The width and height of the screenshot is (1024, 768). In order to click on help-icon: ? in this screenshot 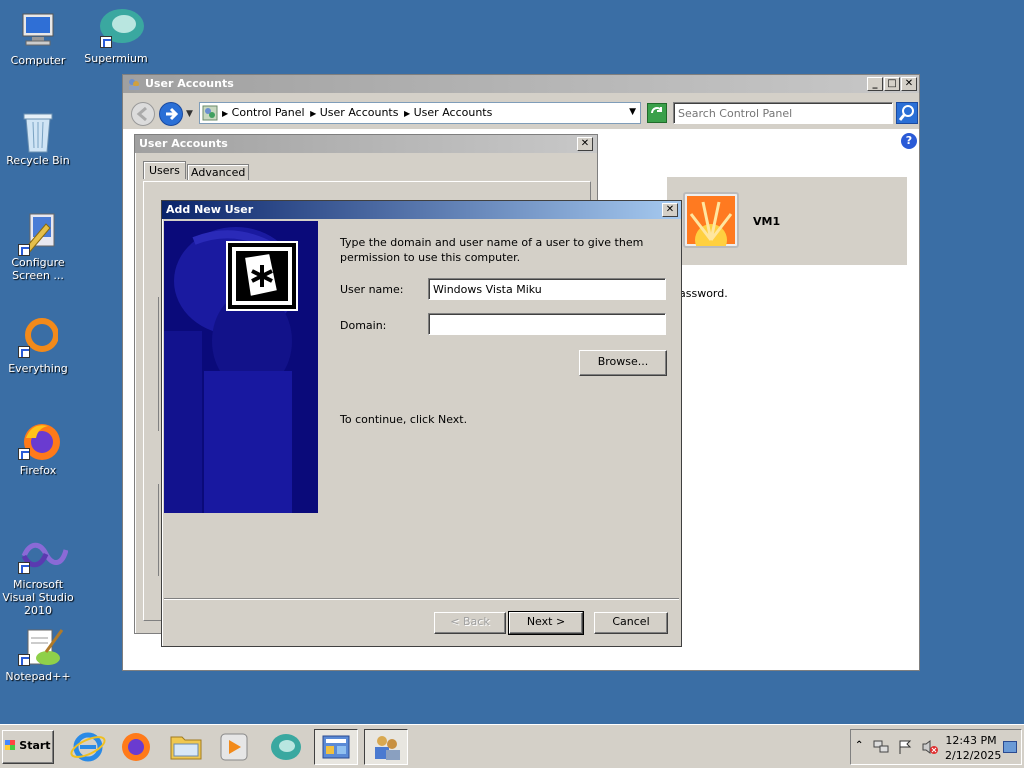, I will do `click(909, 141)`.